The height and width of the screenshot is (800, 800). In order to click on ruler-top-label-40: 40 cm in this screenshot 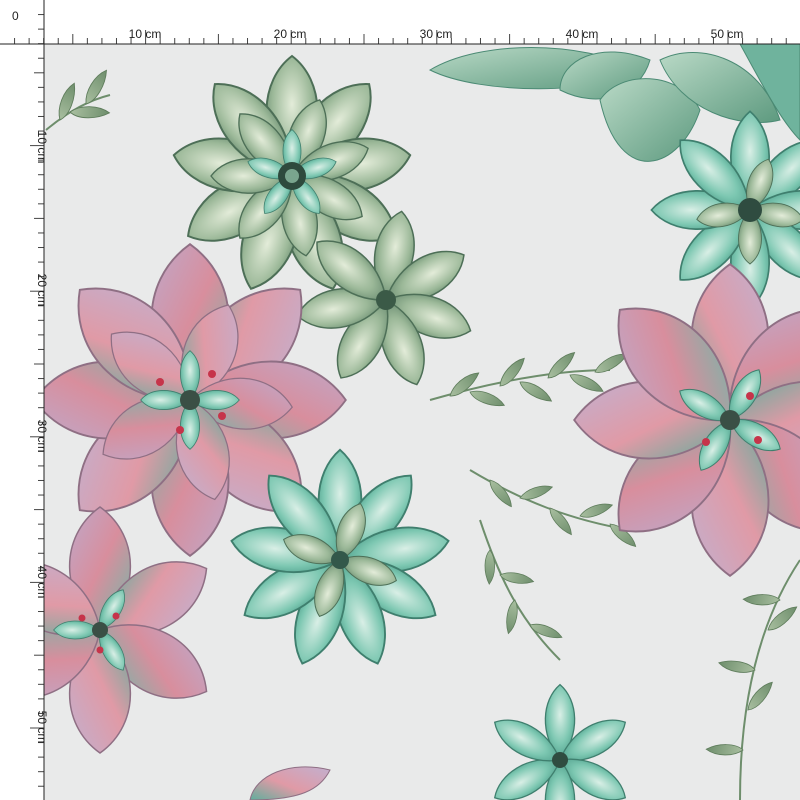, I will do `click(582, 34)`.